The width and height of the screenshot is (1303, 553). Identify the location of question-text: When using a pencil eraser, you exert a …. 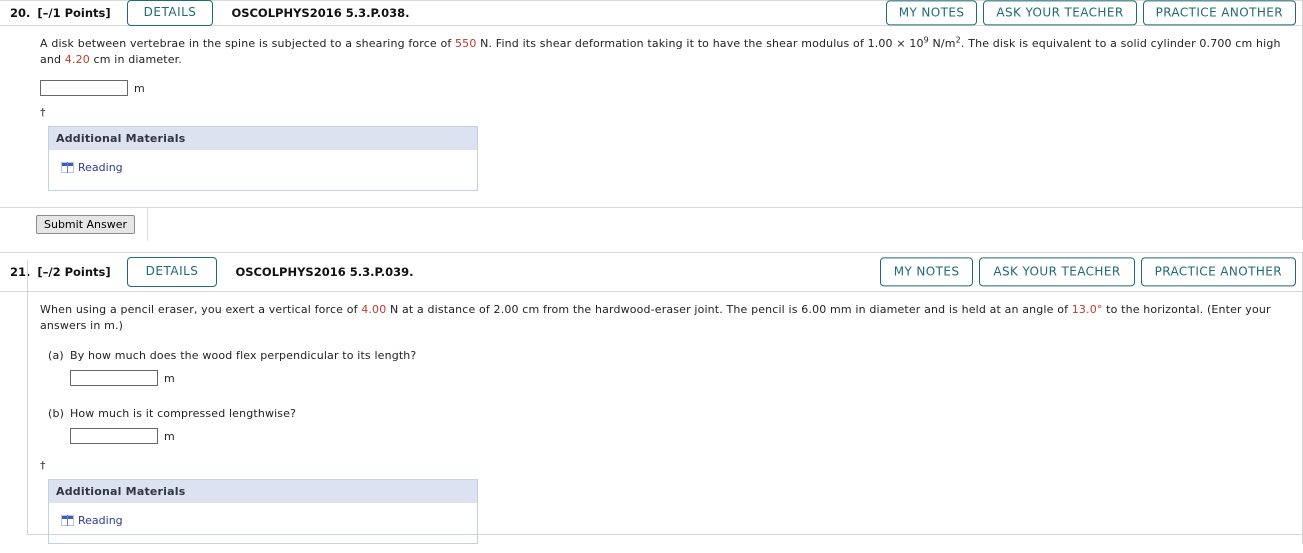
(655, 317).